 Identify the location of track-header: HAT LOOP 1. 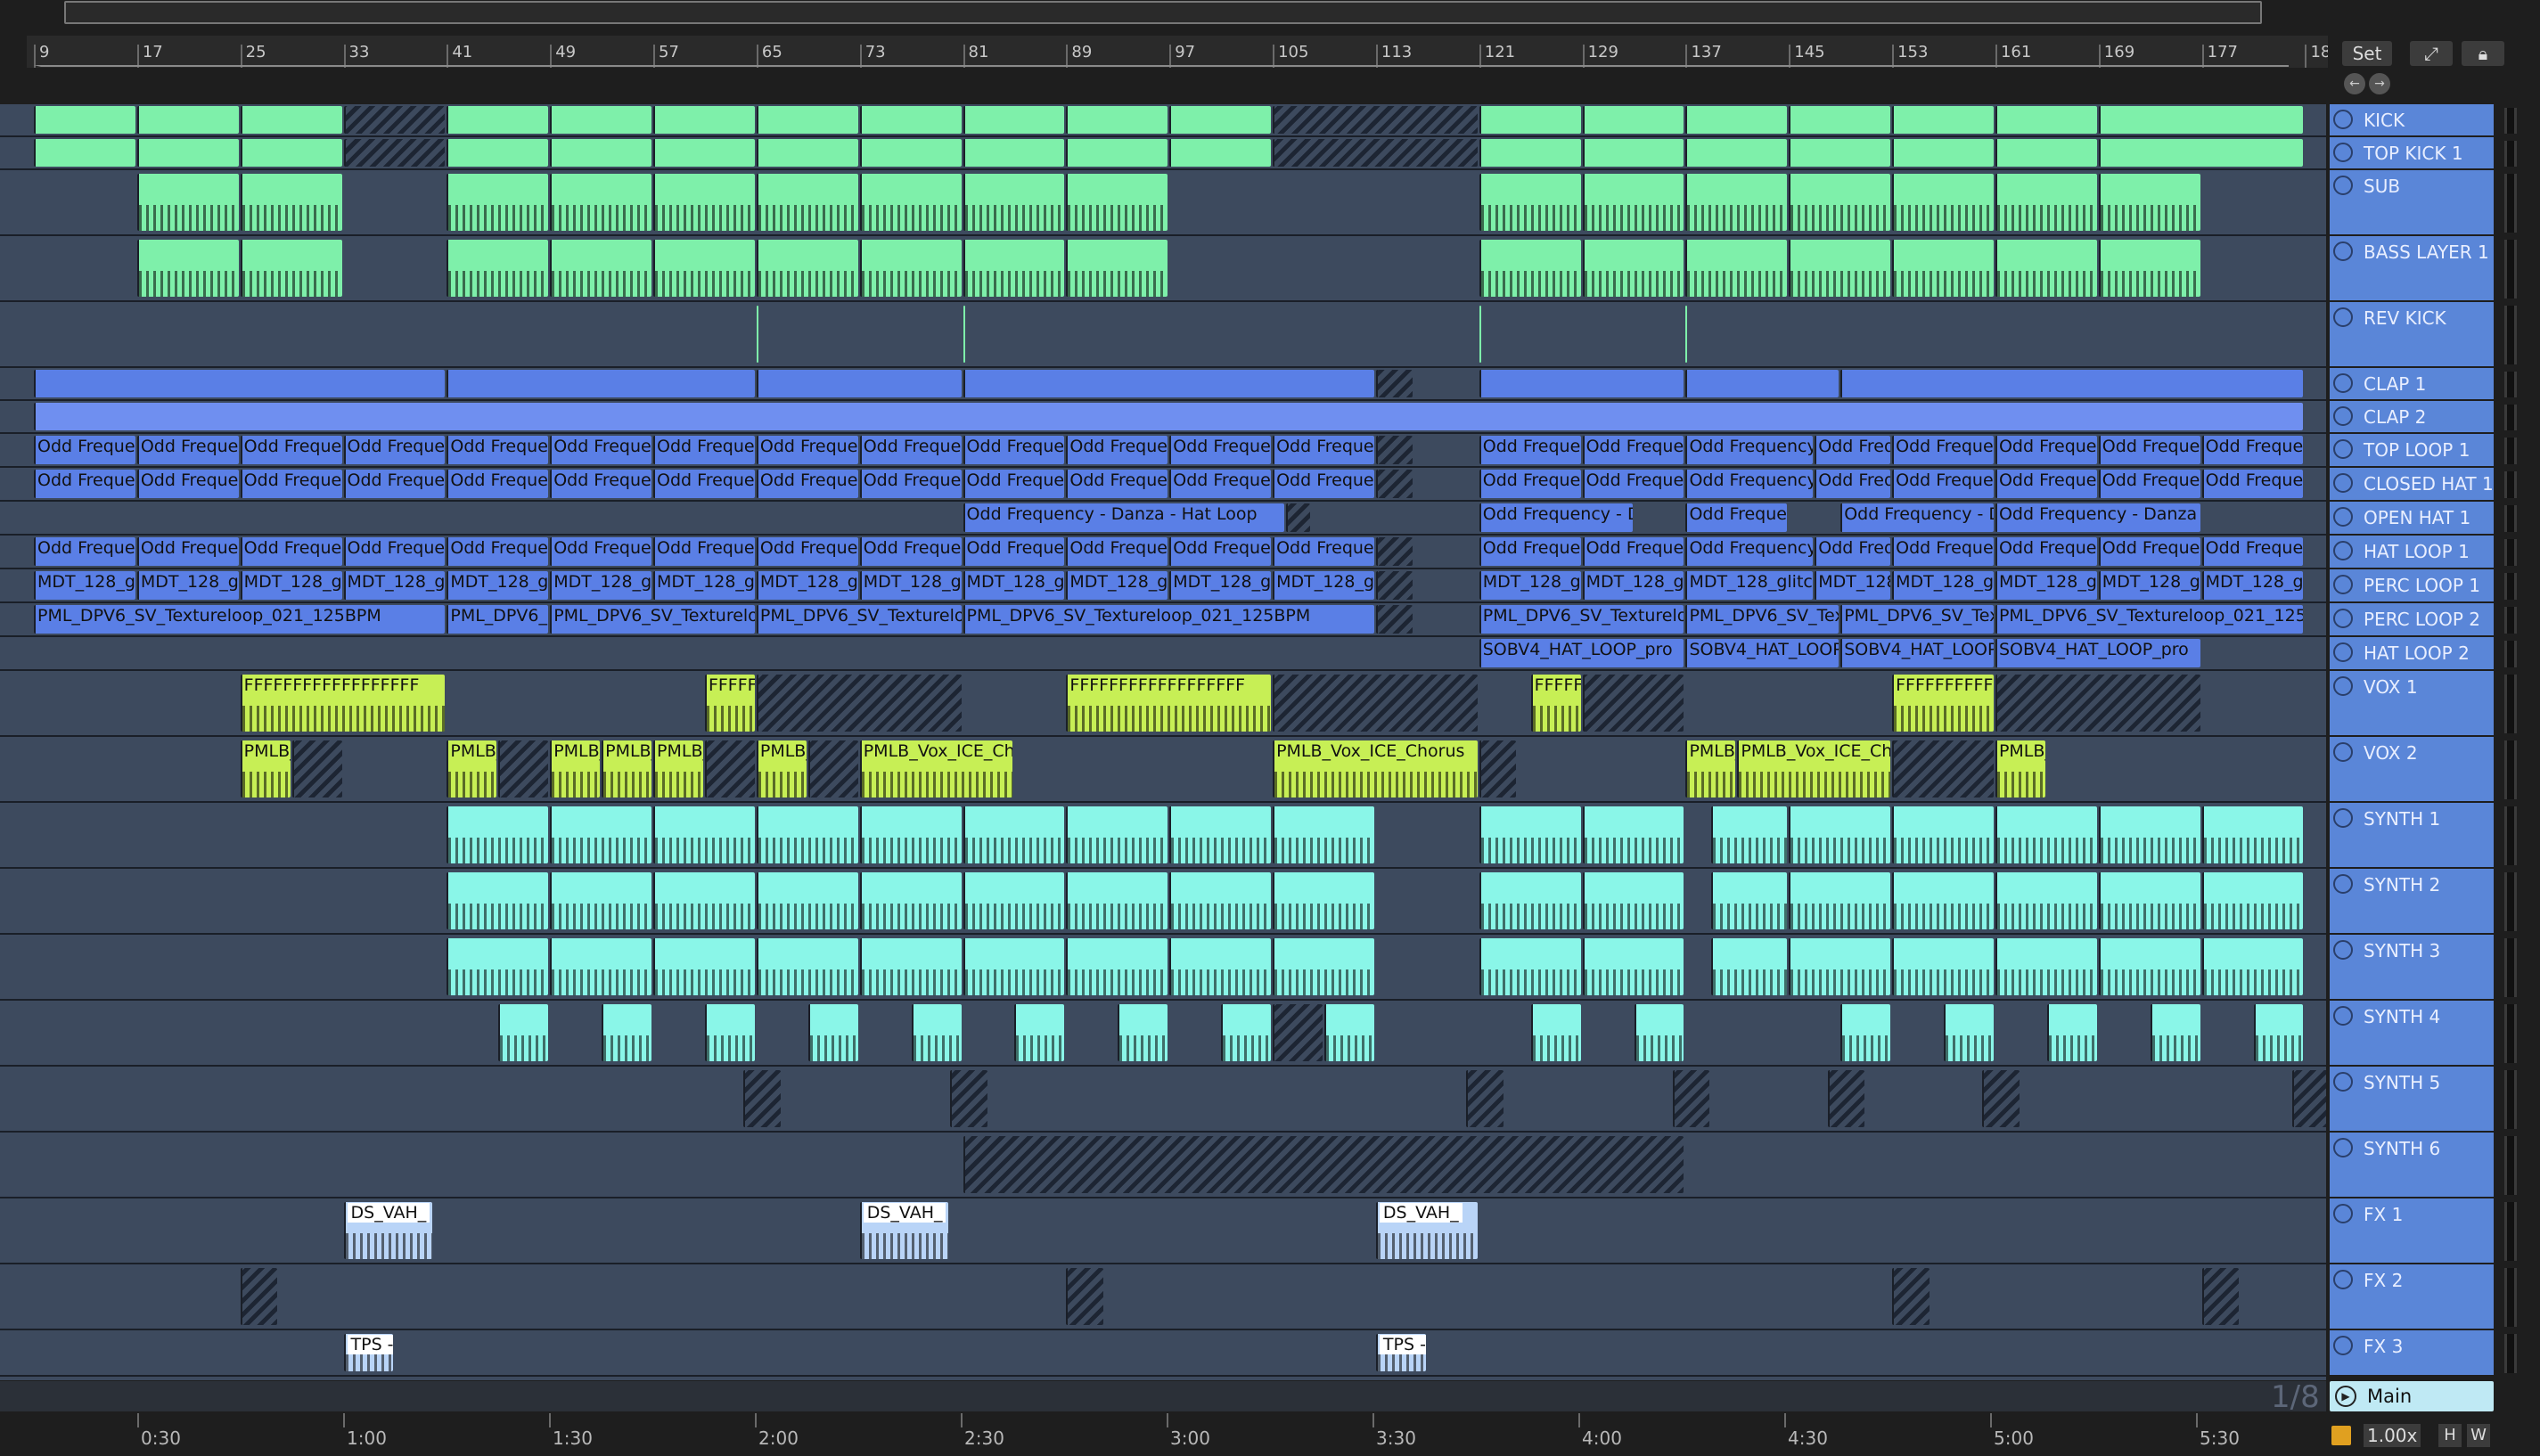
(2412, 553).